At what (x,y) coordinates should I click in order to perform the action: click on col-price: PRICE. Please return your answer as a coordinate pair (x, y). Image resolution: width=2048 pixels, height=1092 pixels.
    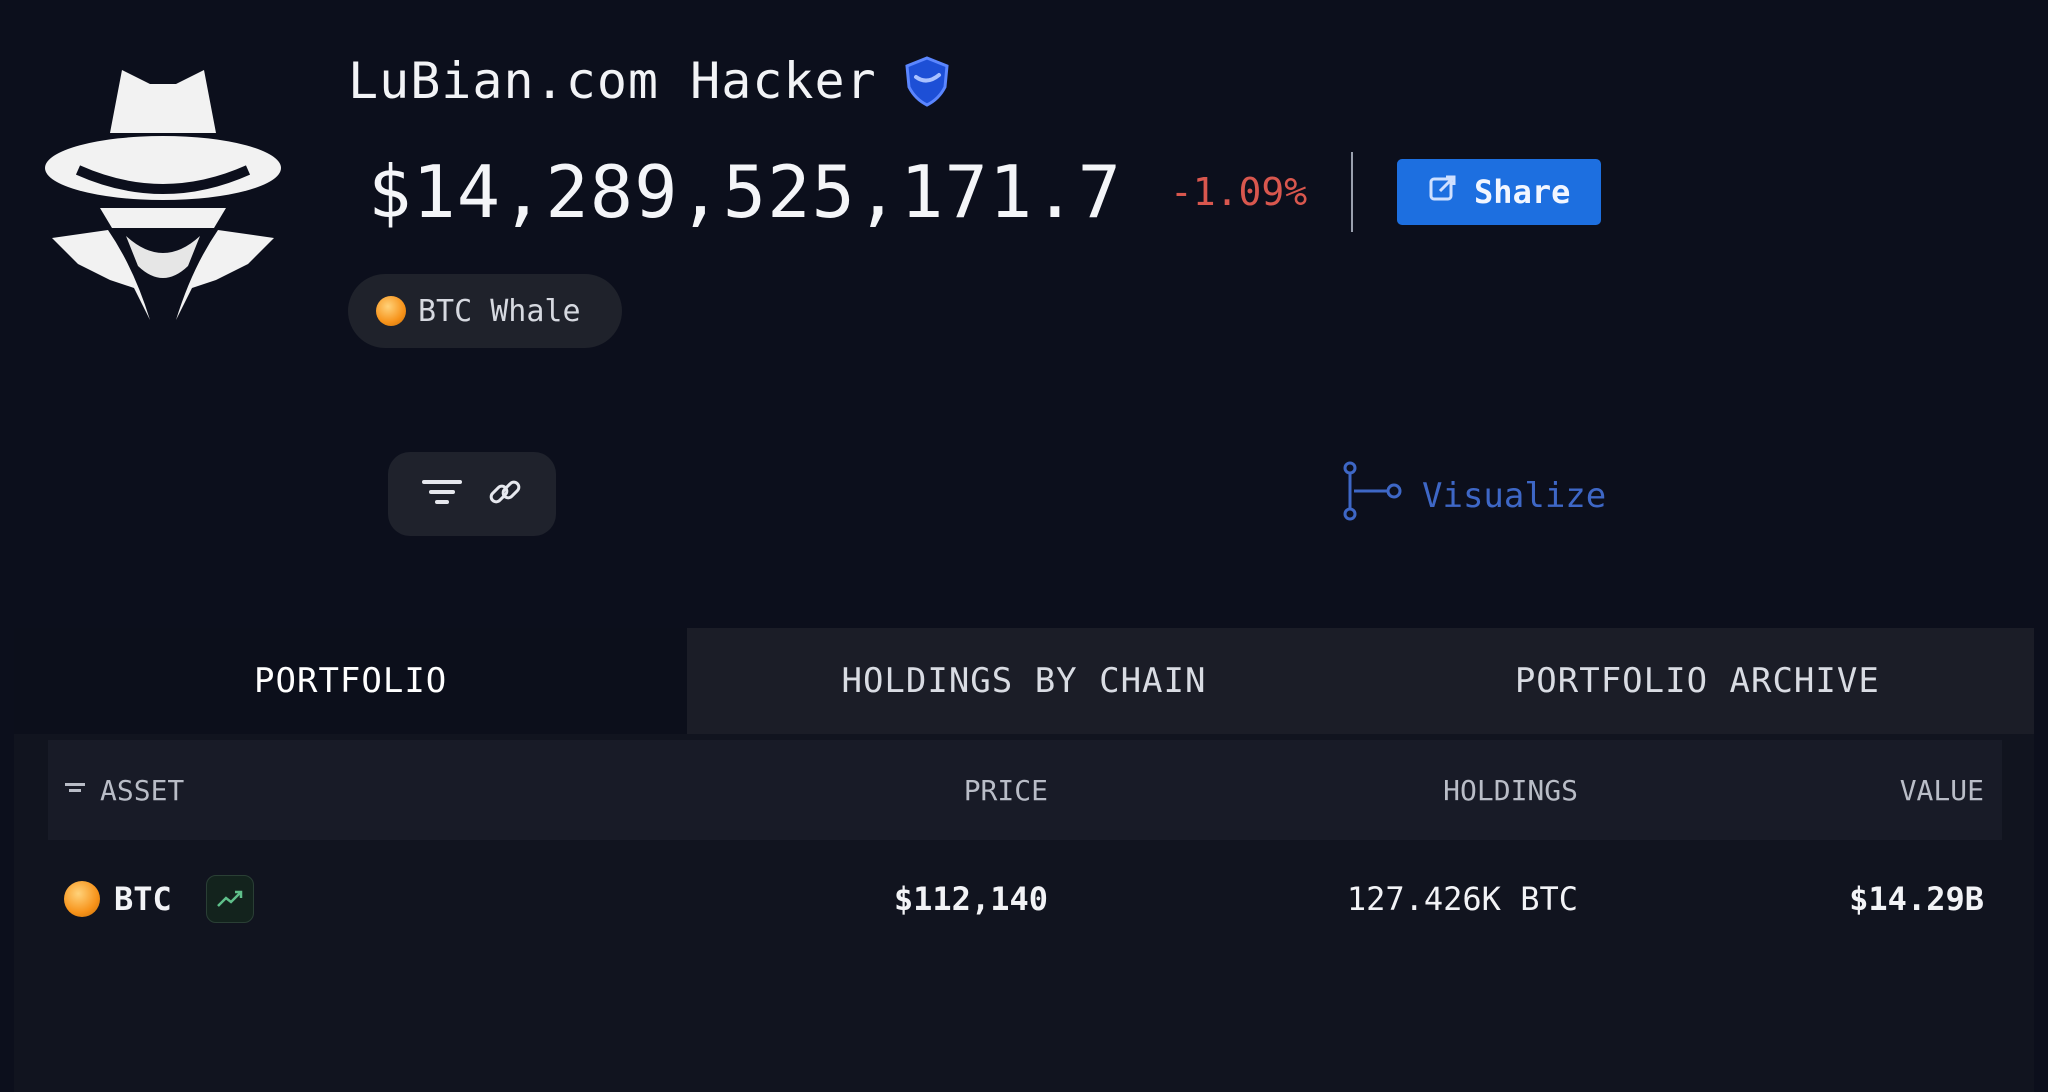
    Looking at the image, I should click on (898, 790).